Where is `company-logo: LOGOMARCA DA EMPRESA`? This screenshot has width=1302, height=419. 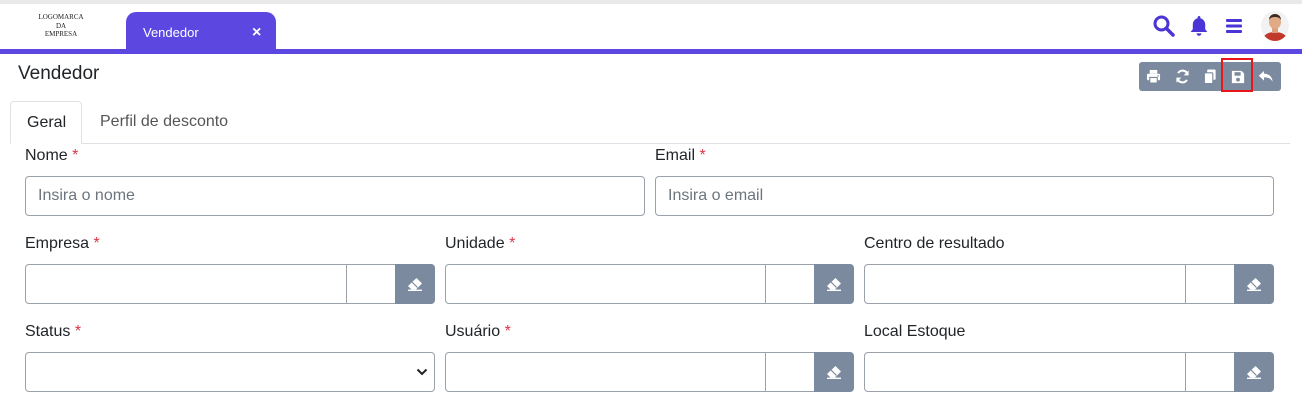
company-logo: LOGOMARCA DA EMPRESA is located at coordinates (61, 26).